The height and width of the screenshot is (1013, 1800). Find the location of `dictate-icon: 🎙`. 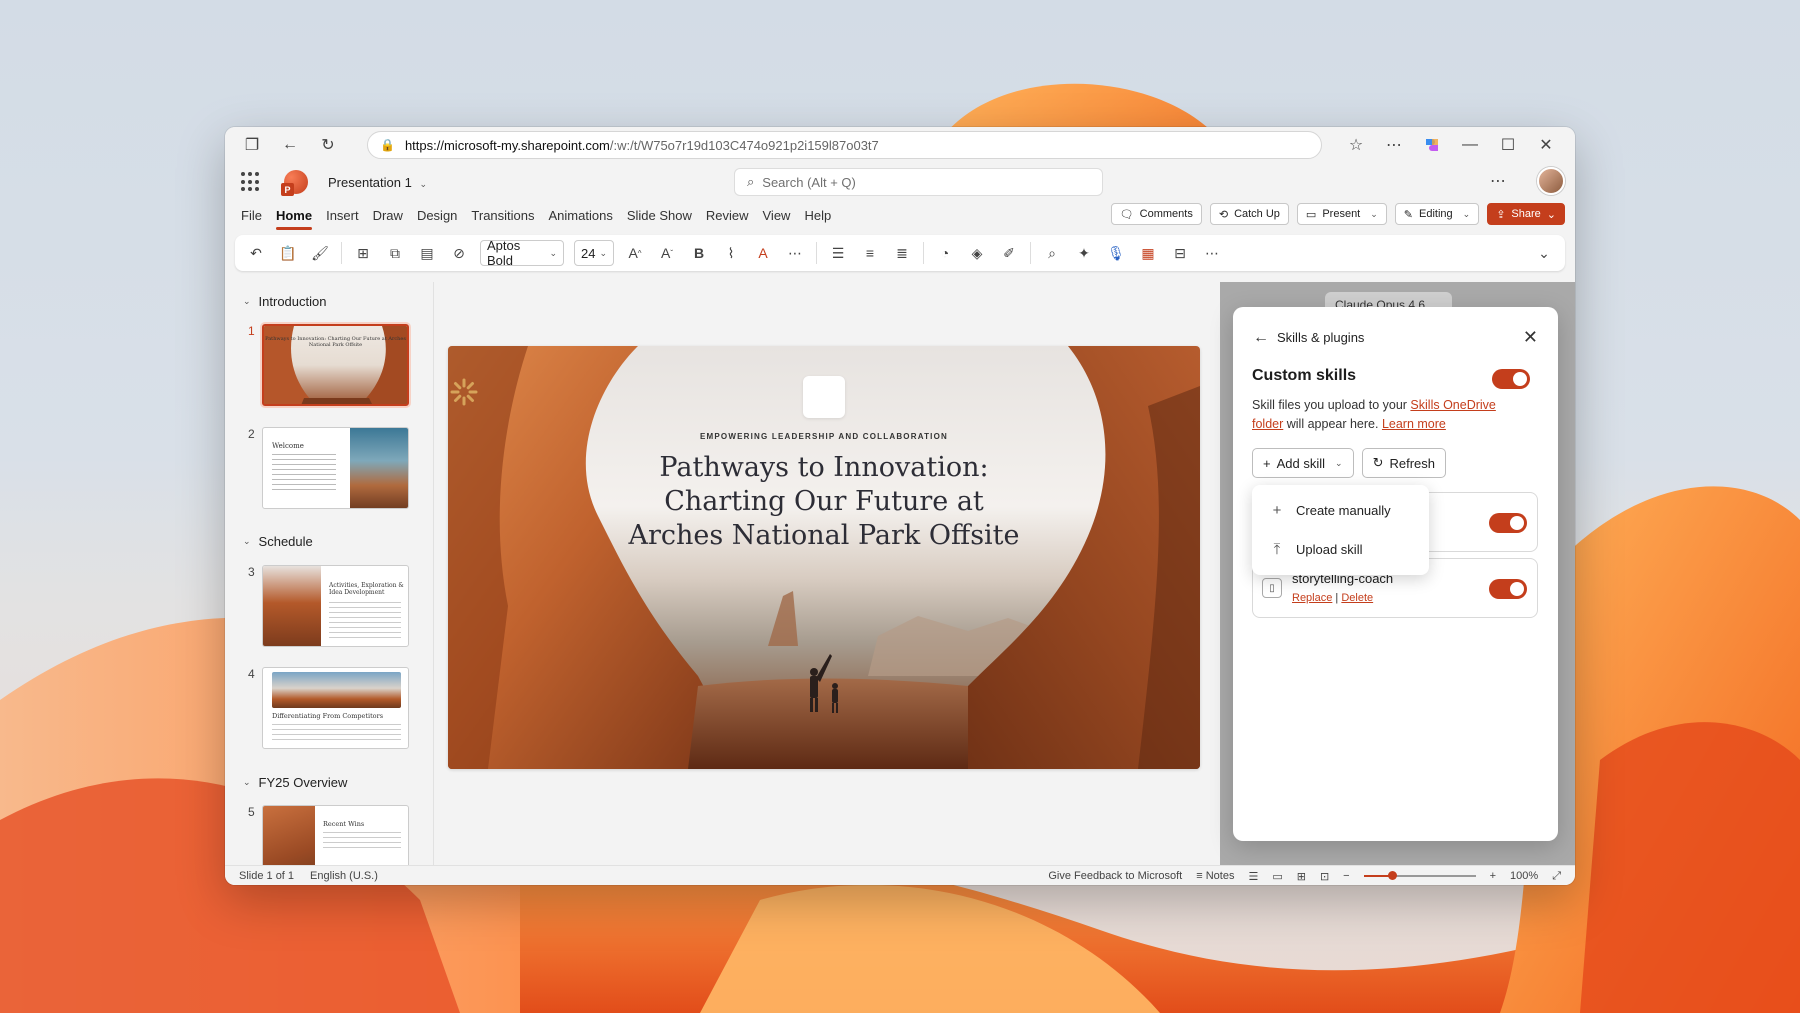

dictate-icon: 🎙 is located at coordinates (1116, 253).